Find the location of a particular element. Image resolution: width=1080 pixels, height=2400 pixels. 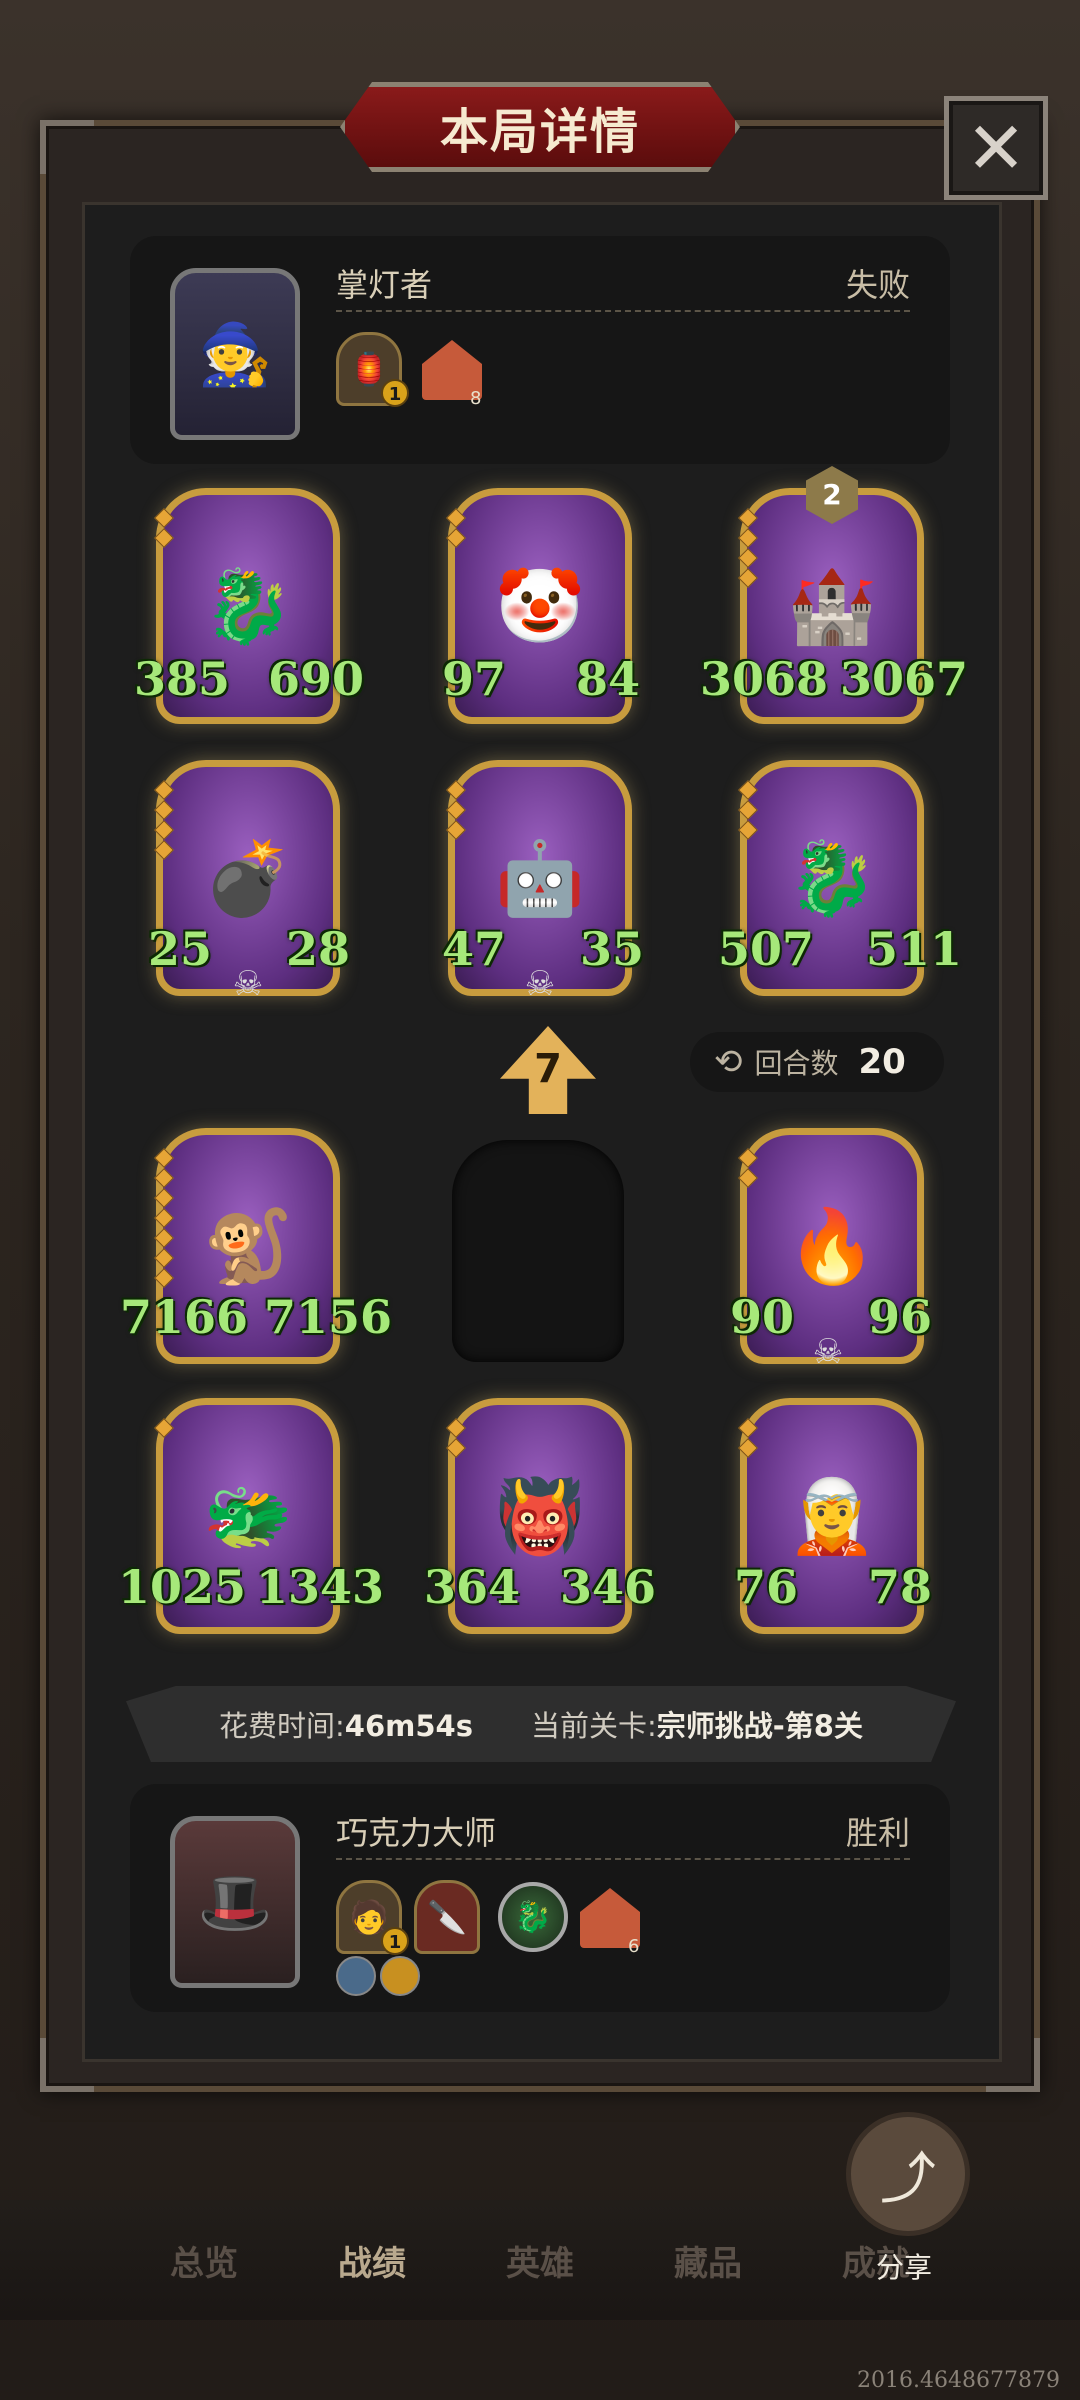

unit-attack: 90 is located at coordinates (762, 1317).